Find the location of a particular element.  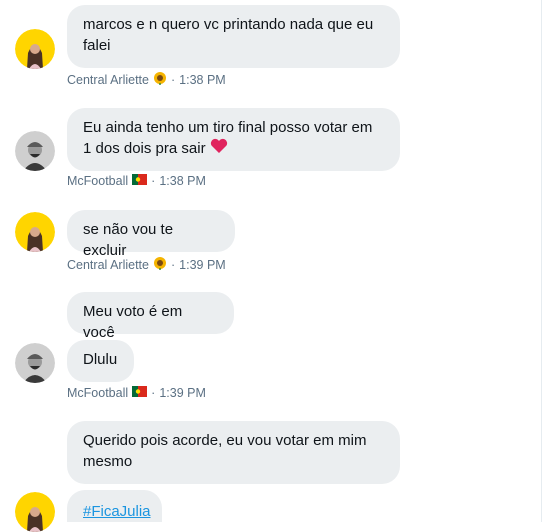

message-bubble: se não vou te excluir is located at coordinates (151, 234).